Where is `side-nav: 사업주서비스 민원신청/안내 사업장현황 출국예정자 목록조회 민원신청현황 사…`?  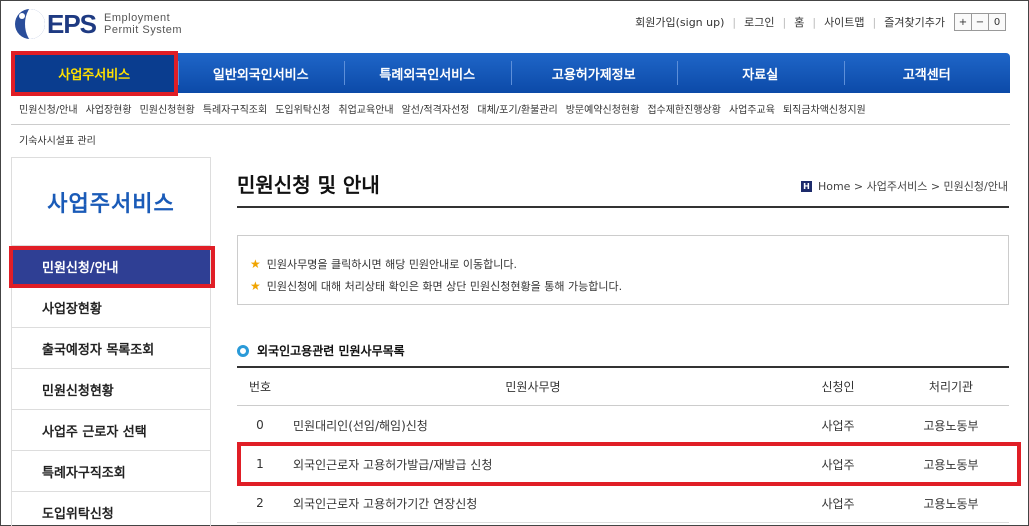 side-nav: 사업주서비스 민원신청/안내 사업장현황 출국예정자 목록조회 민원신청현황 사… is located at coordinates (111, 341).